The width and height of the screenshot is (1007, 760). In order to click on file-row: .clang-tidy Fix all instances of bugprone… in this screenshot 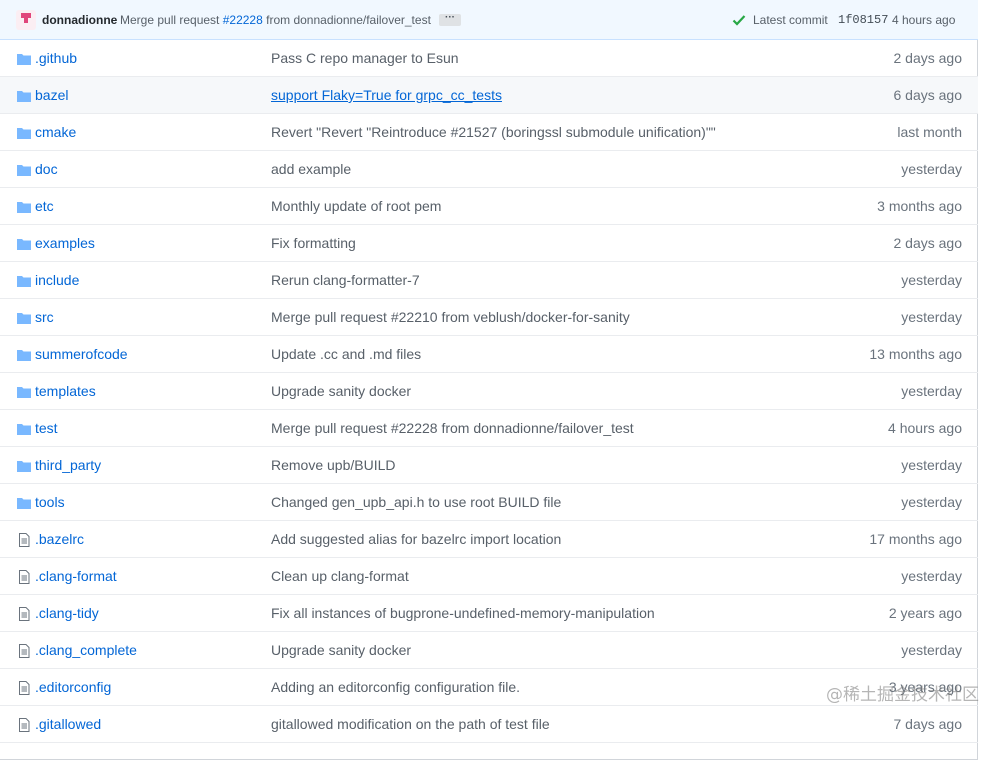, I will do `click(489, 613)`.